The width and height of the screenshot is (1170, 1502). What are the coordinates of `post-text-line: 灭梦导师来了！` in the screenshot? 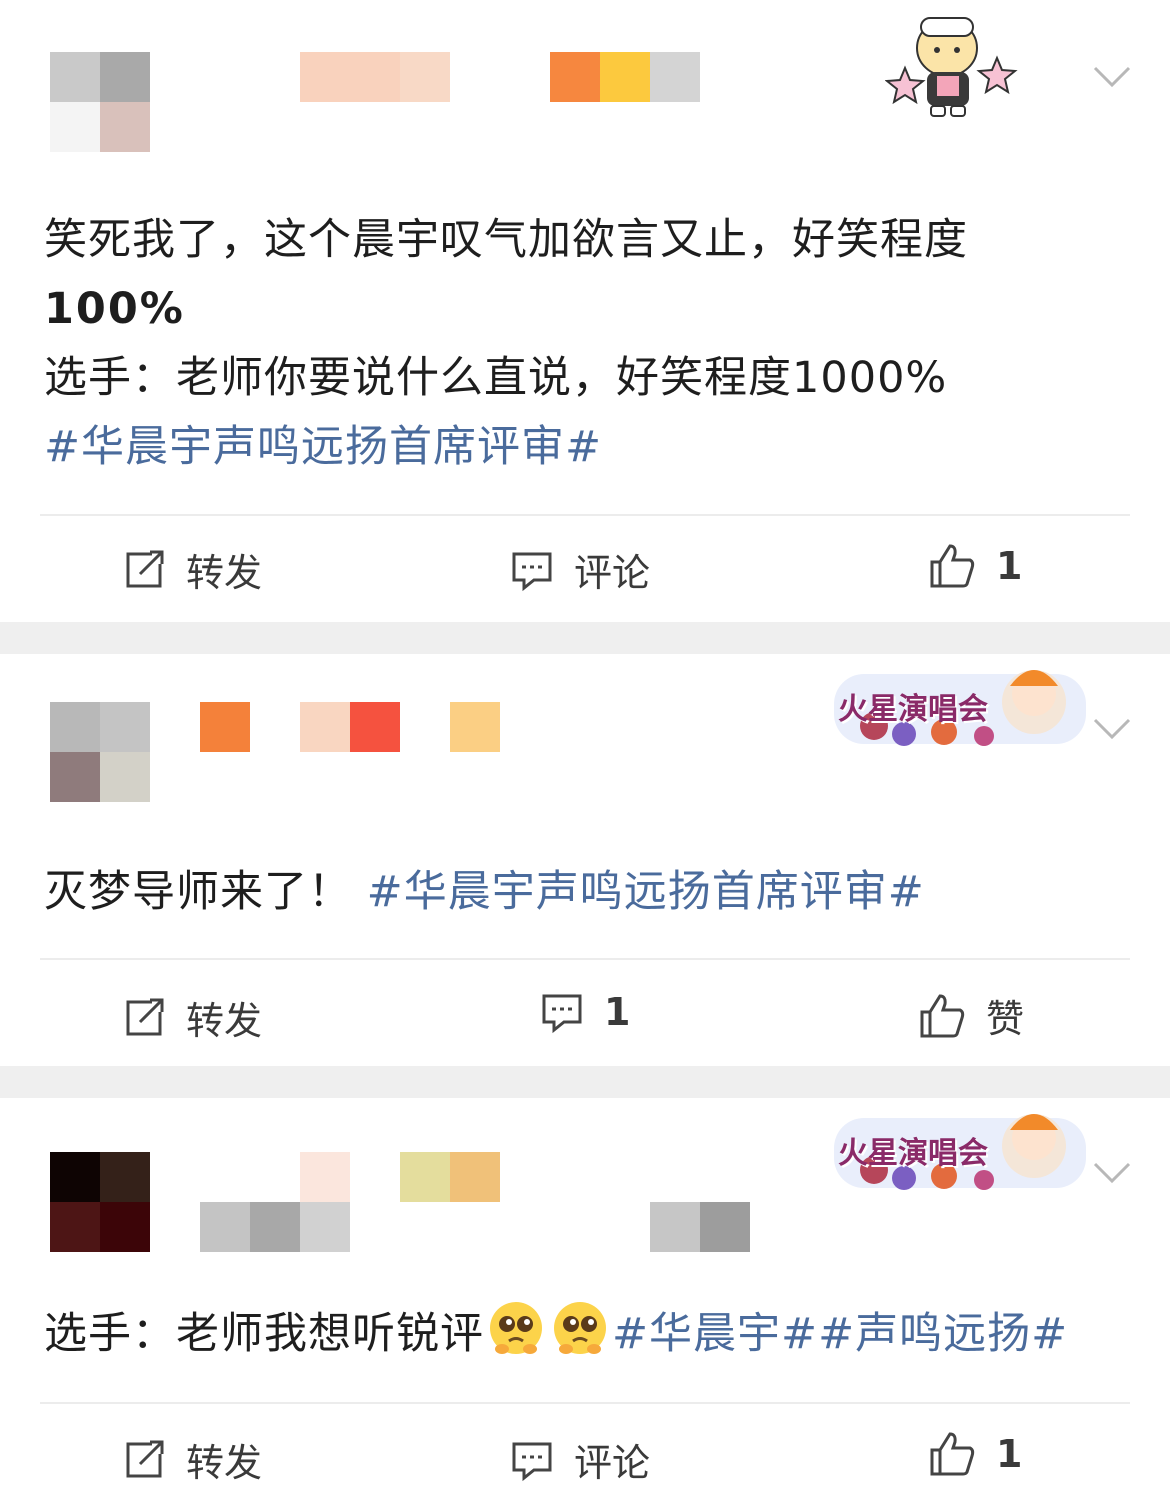 It's located at (198, 892).